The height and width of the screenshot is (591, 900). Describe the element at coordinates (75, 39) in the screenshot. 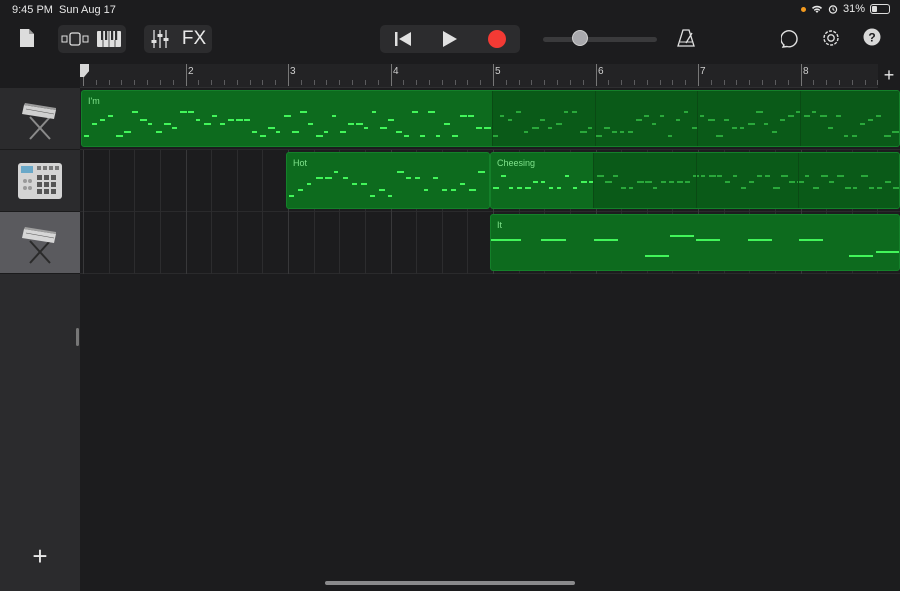

I see `tracks-view-icon` at that location.